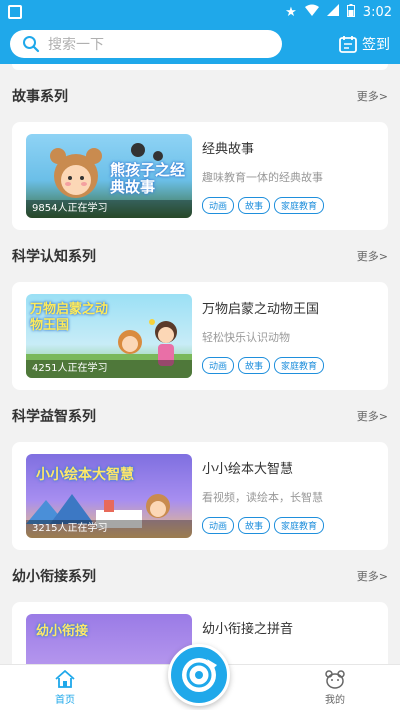 The width and height of the screenshot is (400, 710). I want to click on course-thumbnail: 万物启蒙之动物王国 4251人正在学习, so click(109, 336).